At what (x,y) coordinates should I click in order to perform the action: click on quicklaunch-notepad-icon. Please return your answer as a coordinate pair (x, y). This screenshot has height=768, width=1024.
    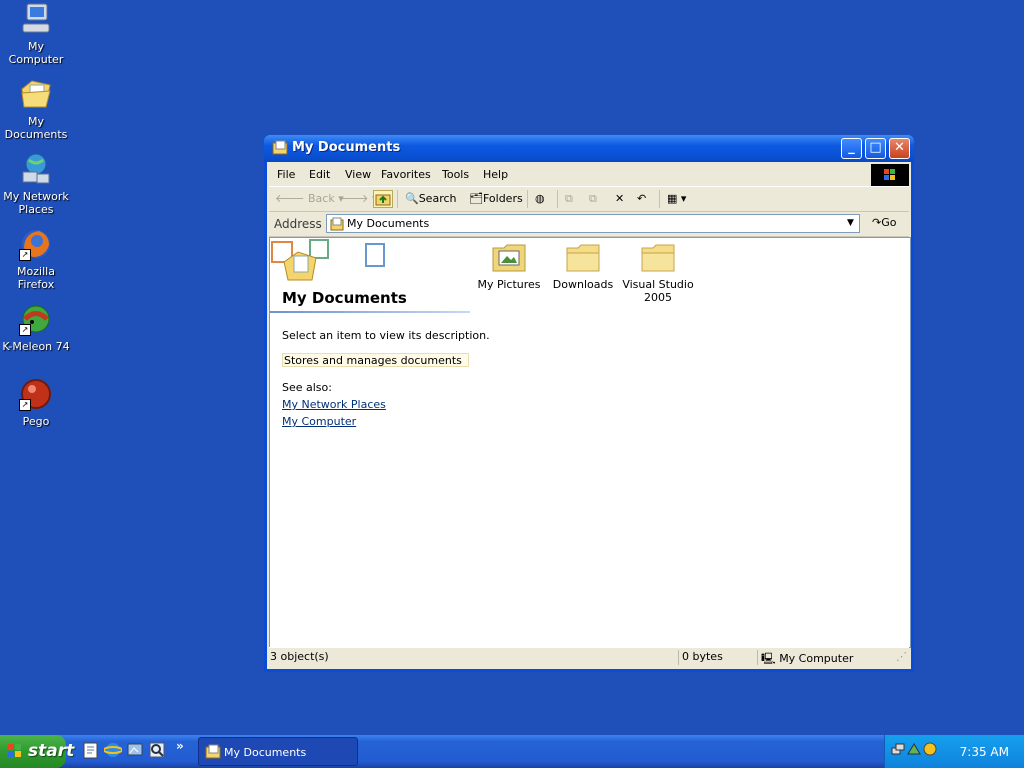
    Looking at the image, I should click on (91, 750).